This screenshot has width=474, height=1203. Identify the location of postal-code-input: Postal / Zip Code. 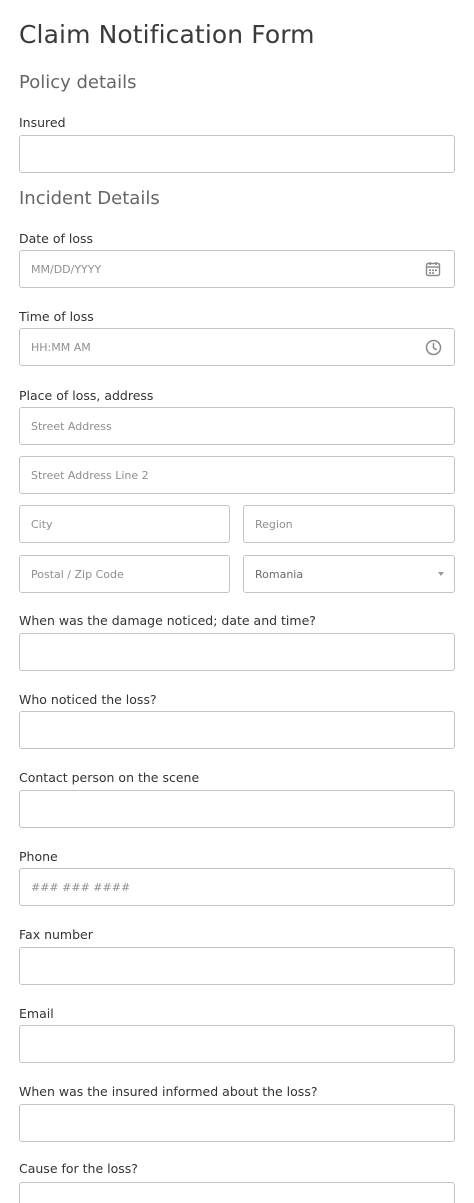
(124, 574).